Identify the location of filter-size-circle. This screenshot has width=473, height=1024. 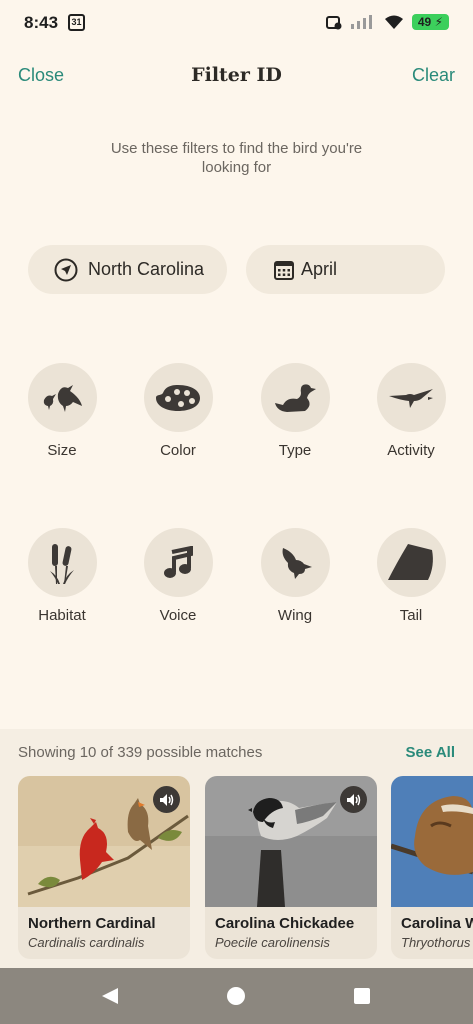
(62, 397).